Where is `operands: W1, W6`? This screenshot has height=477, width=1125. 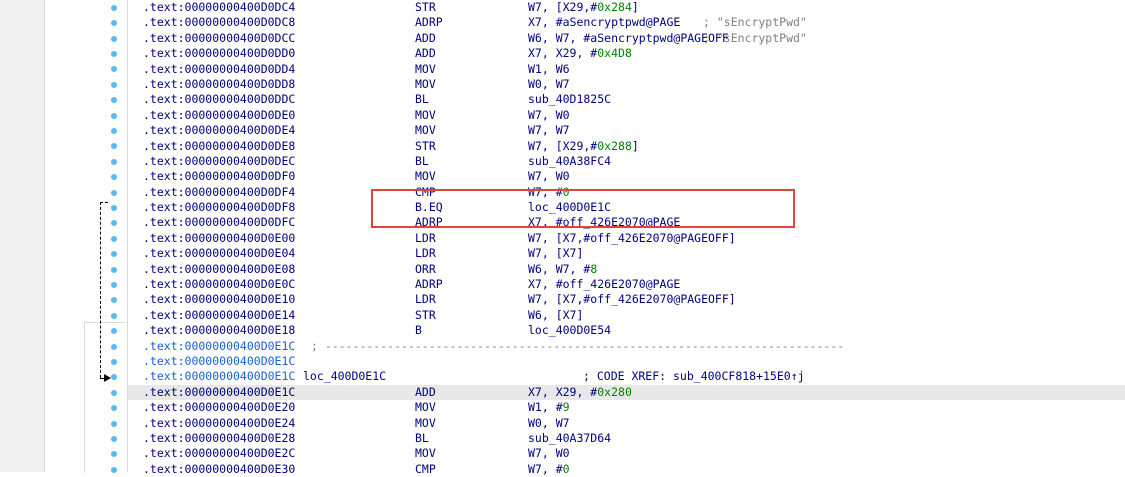 operands: W1, W6 is located at coordinates (549, 68).